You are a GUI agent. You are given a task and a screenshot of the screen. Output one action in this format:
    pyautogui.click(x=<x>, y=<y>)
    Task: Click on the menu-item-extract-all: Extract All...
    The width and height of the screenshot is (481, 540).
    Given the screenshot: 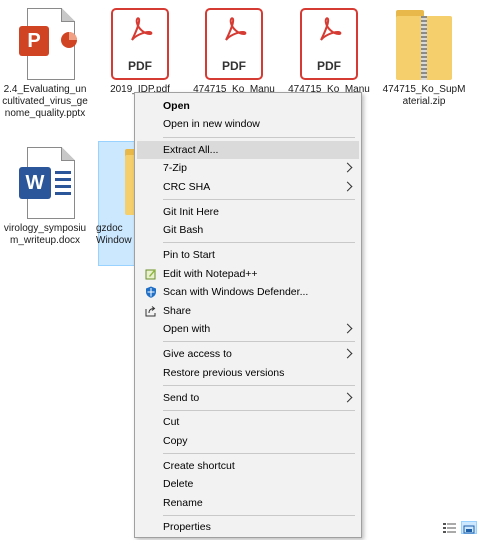 What is the action you would take?
    pyautogui.click(x=248, y=150)
    